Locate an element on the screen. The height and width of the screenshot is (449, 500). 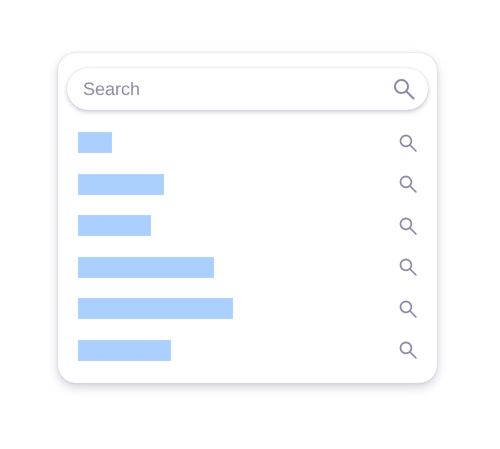
result-placeholder-bar is located at coordinates (95, 142).